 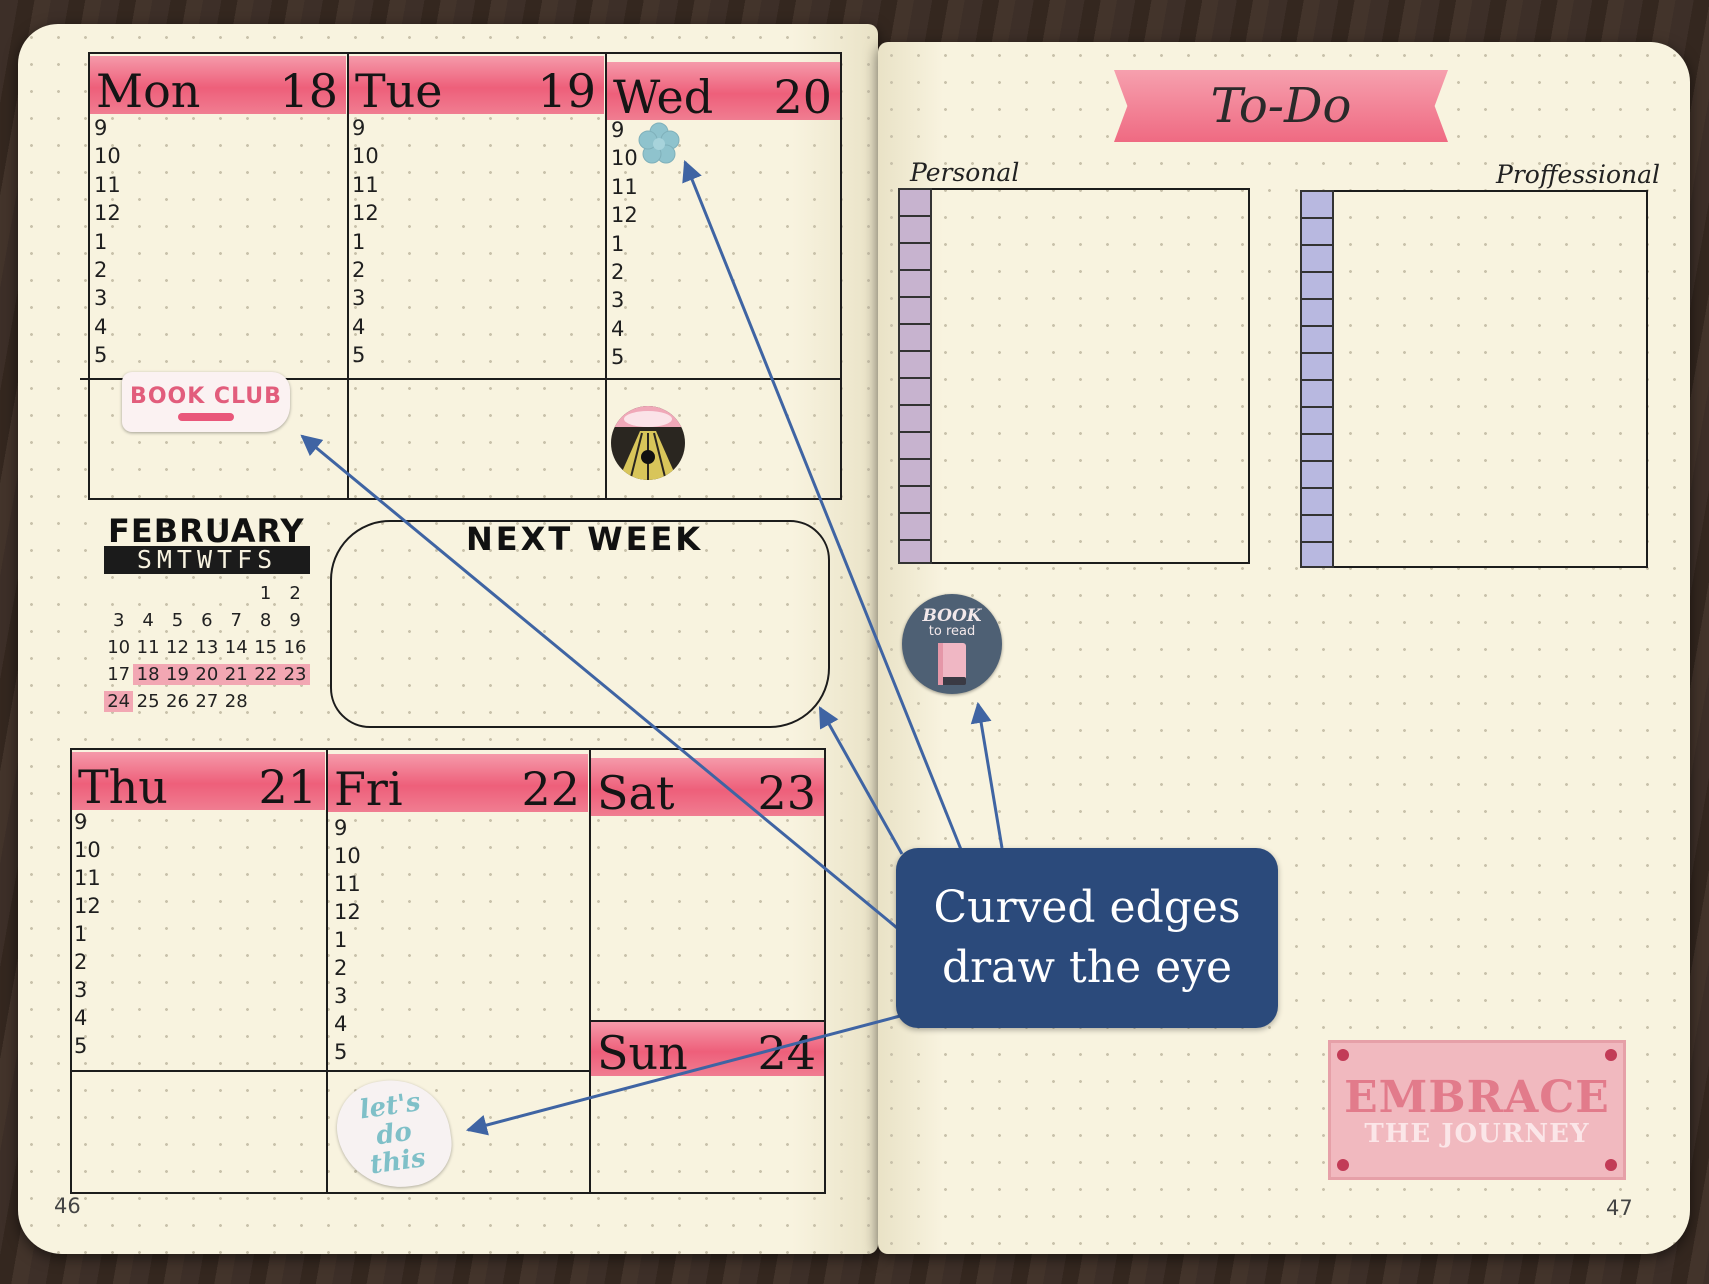 I want to click on callout-box: Curved edges draw the eye, so click(x=1087, y=938).